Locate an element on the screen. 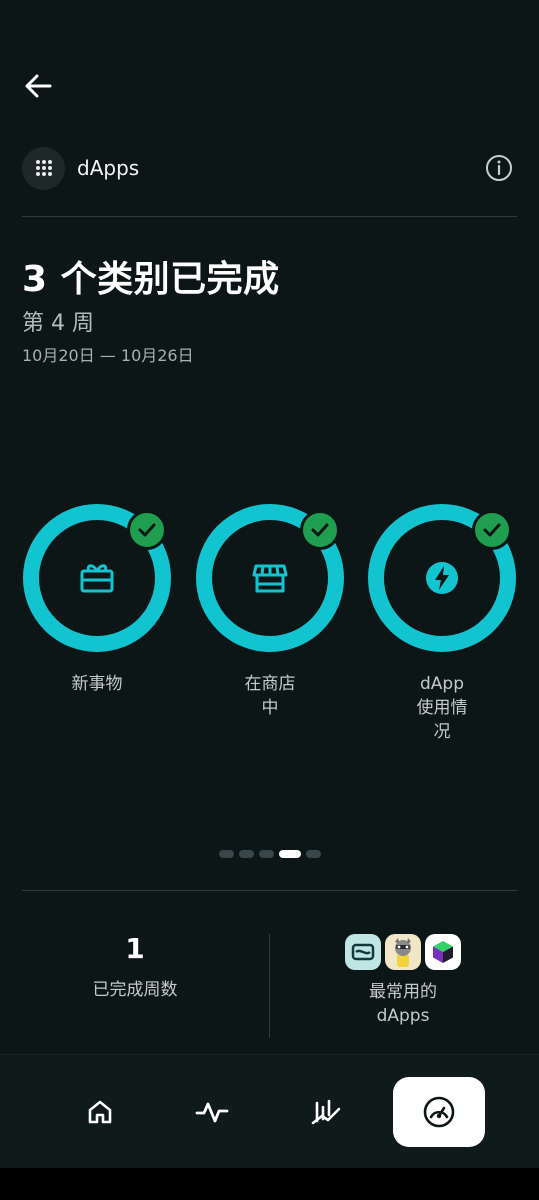  nav-dashboard is located at coordinates (439, 1112).